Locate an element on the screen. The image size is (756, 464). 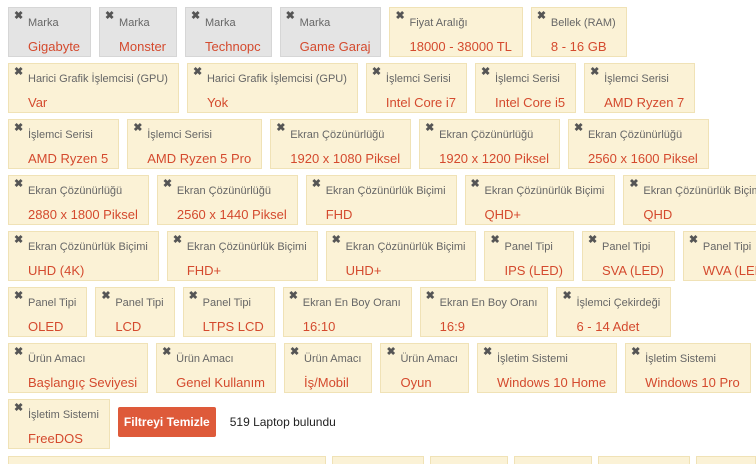
filter-category-label: Ürün Amacı is located at coordinates (57, 359).